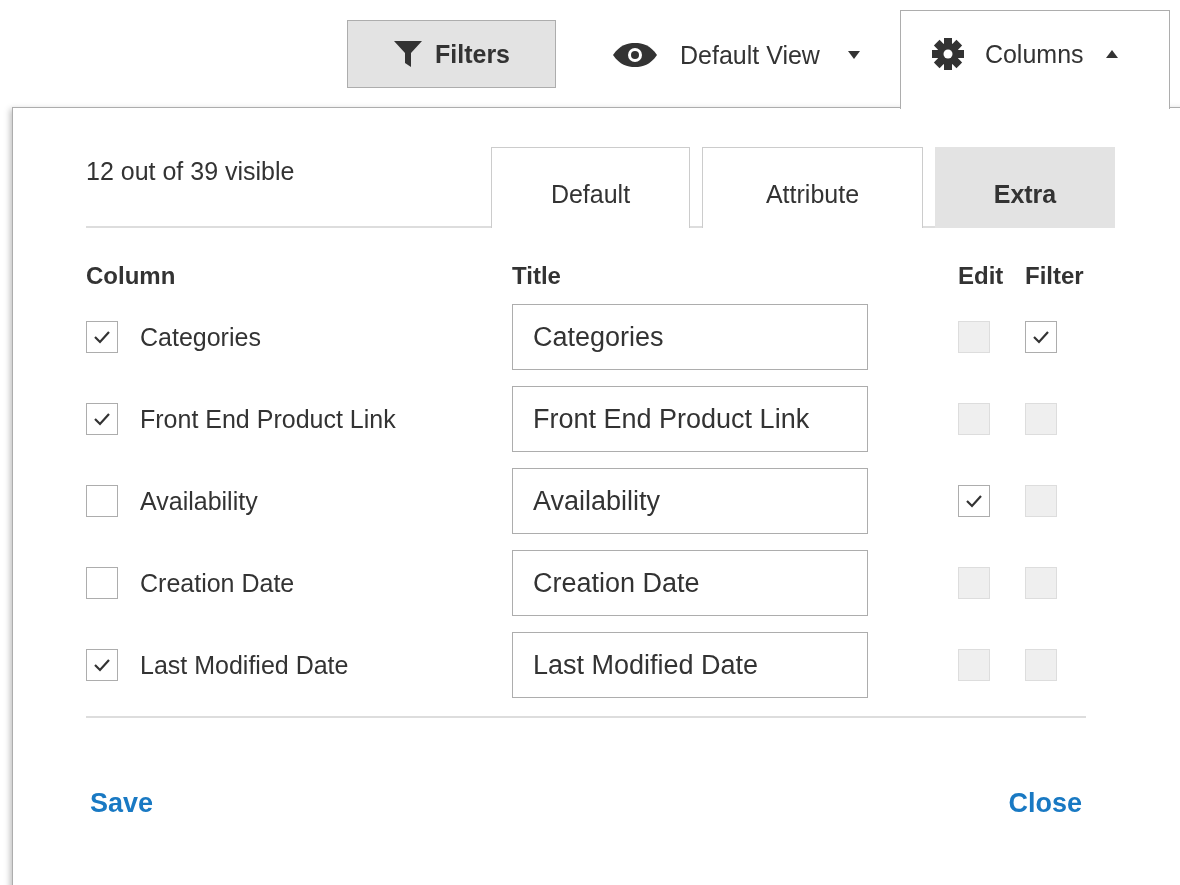  Describe the element at coordinates (690, 501) in the screenshot. I see `title-field: Availability` at that location.